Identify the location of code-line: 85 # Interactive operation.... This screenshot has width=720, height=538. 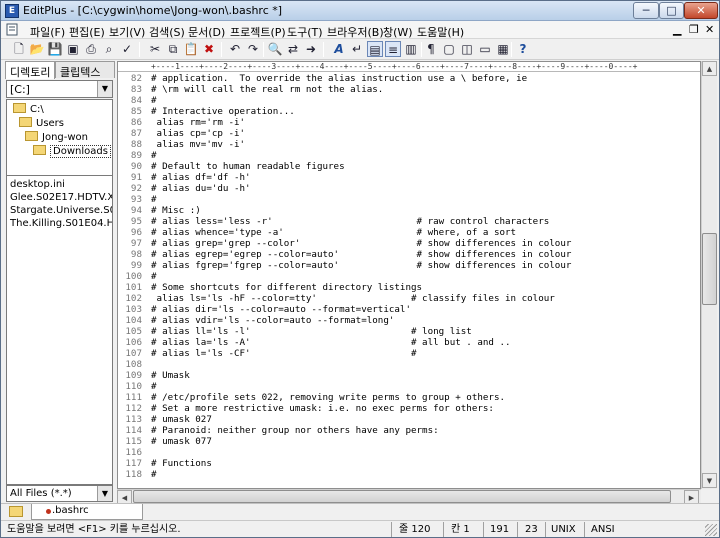
(409, 111).